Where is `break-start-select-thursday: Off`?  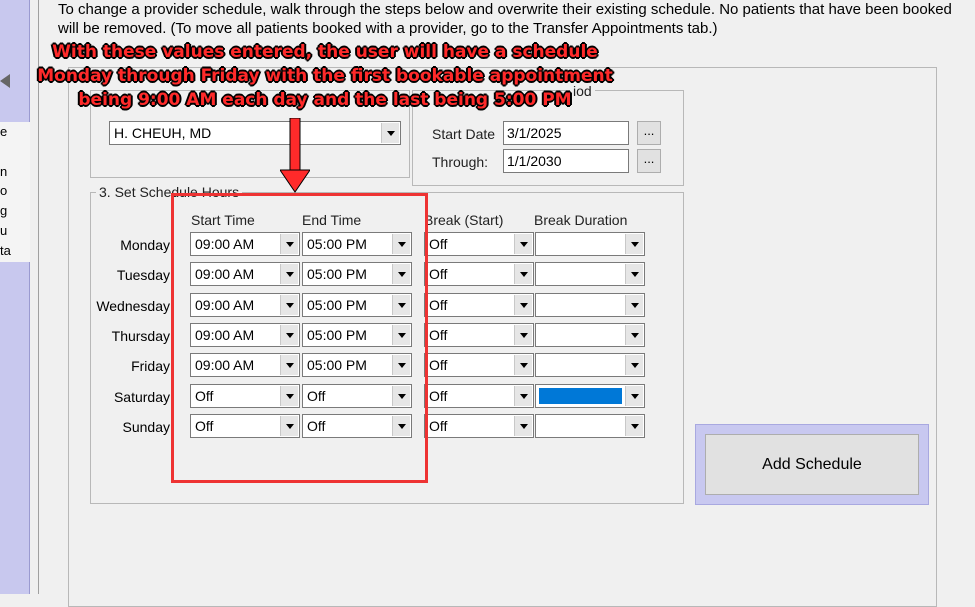
break-start-select-thursday: Off is located at coordinates (479, 335).